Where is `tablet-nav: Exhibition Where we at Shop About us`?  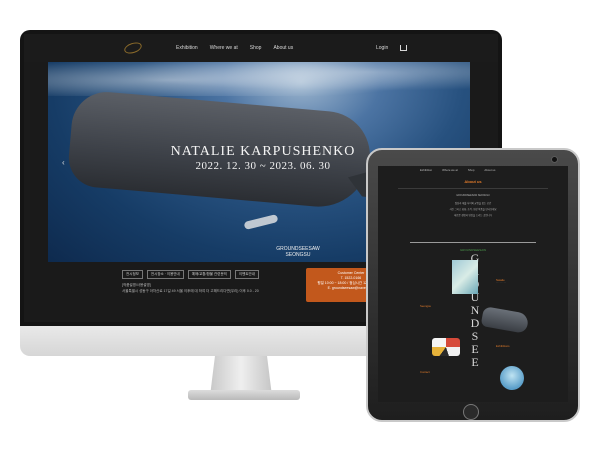
tablet-nav: Exhibition Where we at Shop About us is located at coordinates (473, 170).